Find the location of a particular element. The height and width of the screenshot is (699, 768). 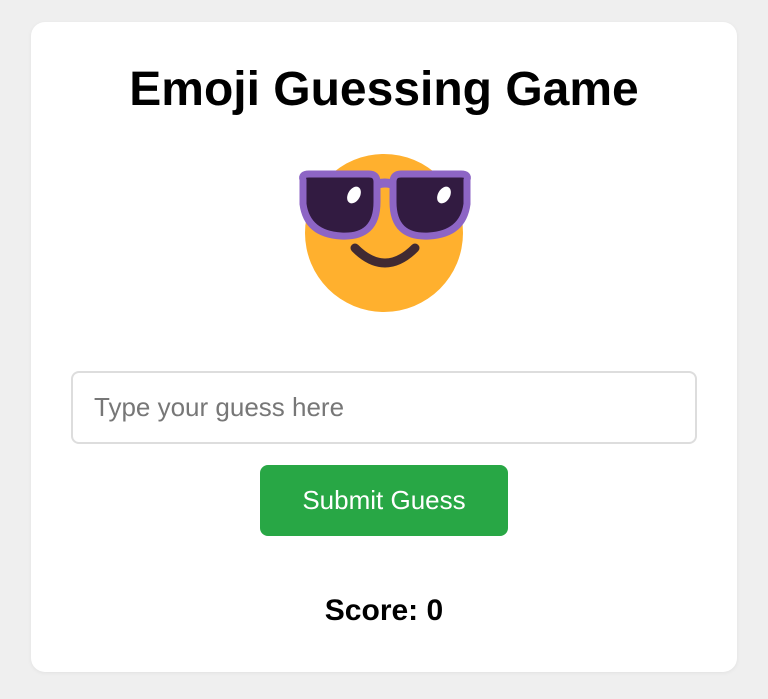

smiling-face-with-sunglasses-icon is located at coordinates (385, 233).